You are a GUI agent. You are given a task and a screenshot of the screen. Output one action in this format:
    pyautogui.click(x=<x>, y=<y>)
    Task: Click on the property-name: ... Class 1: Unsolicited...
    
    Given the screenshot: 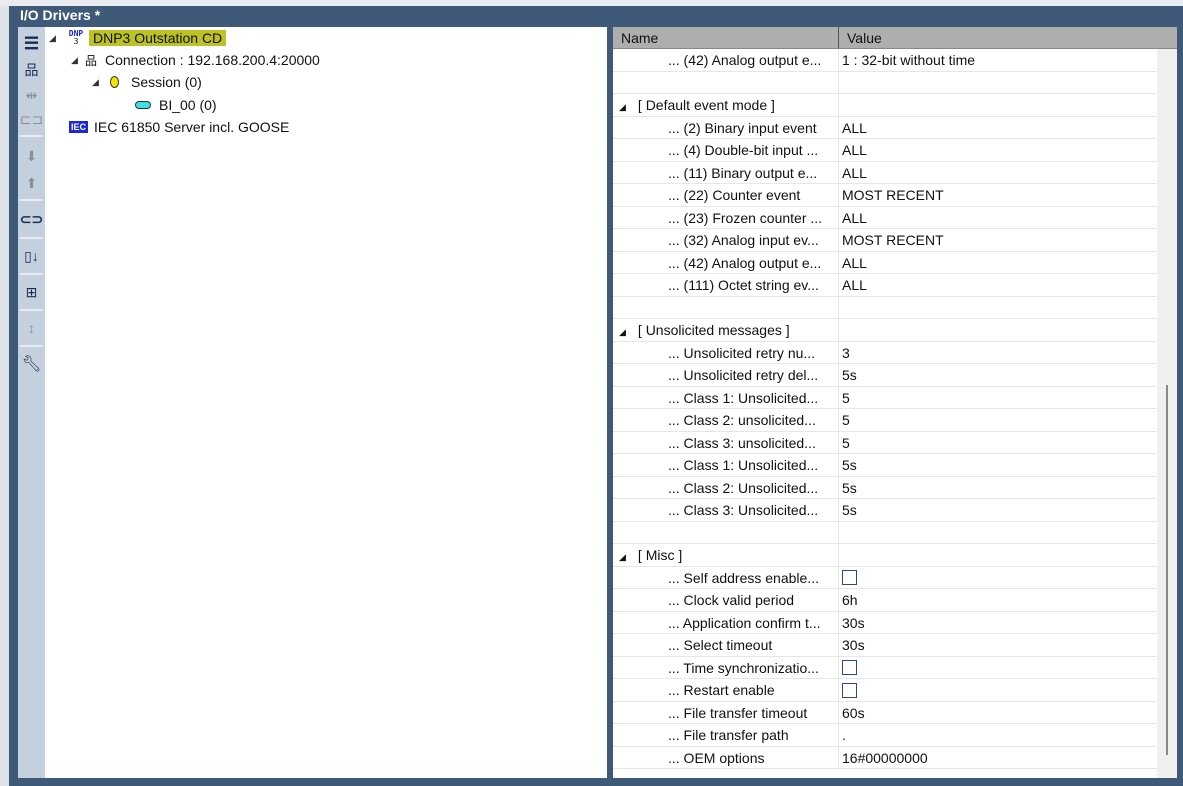 What is the action you would take?
    pyautogui.click(x=726, y=397)
    